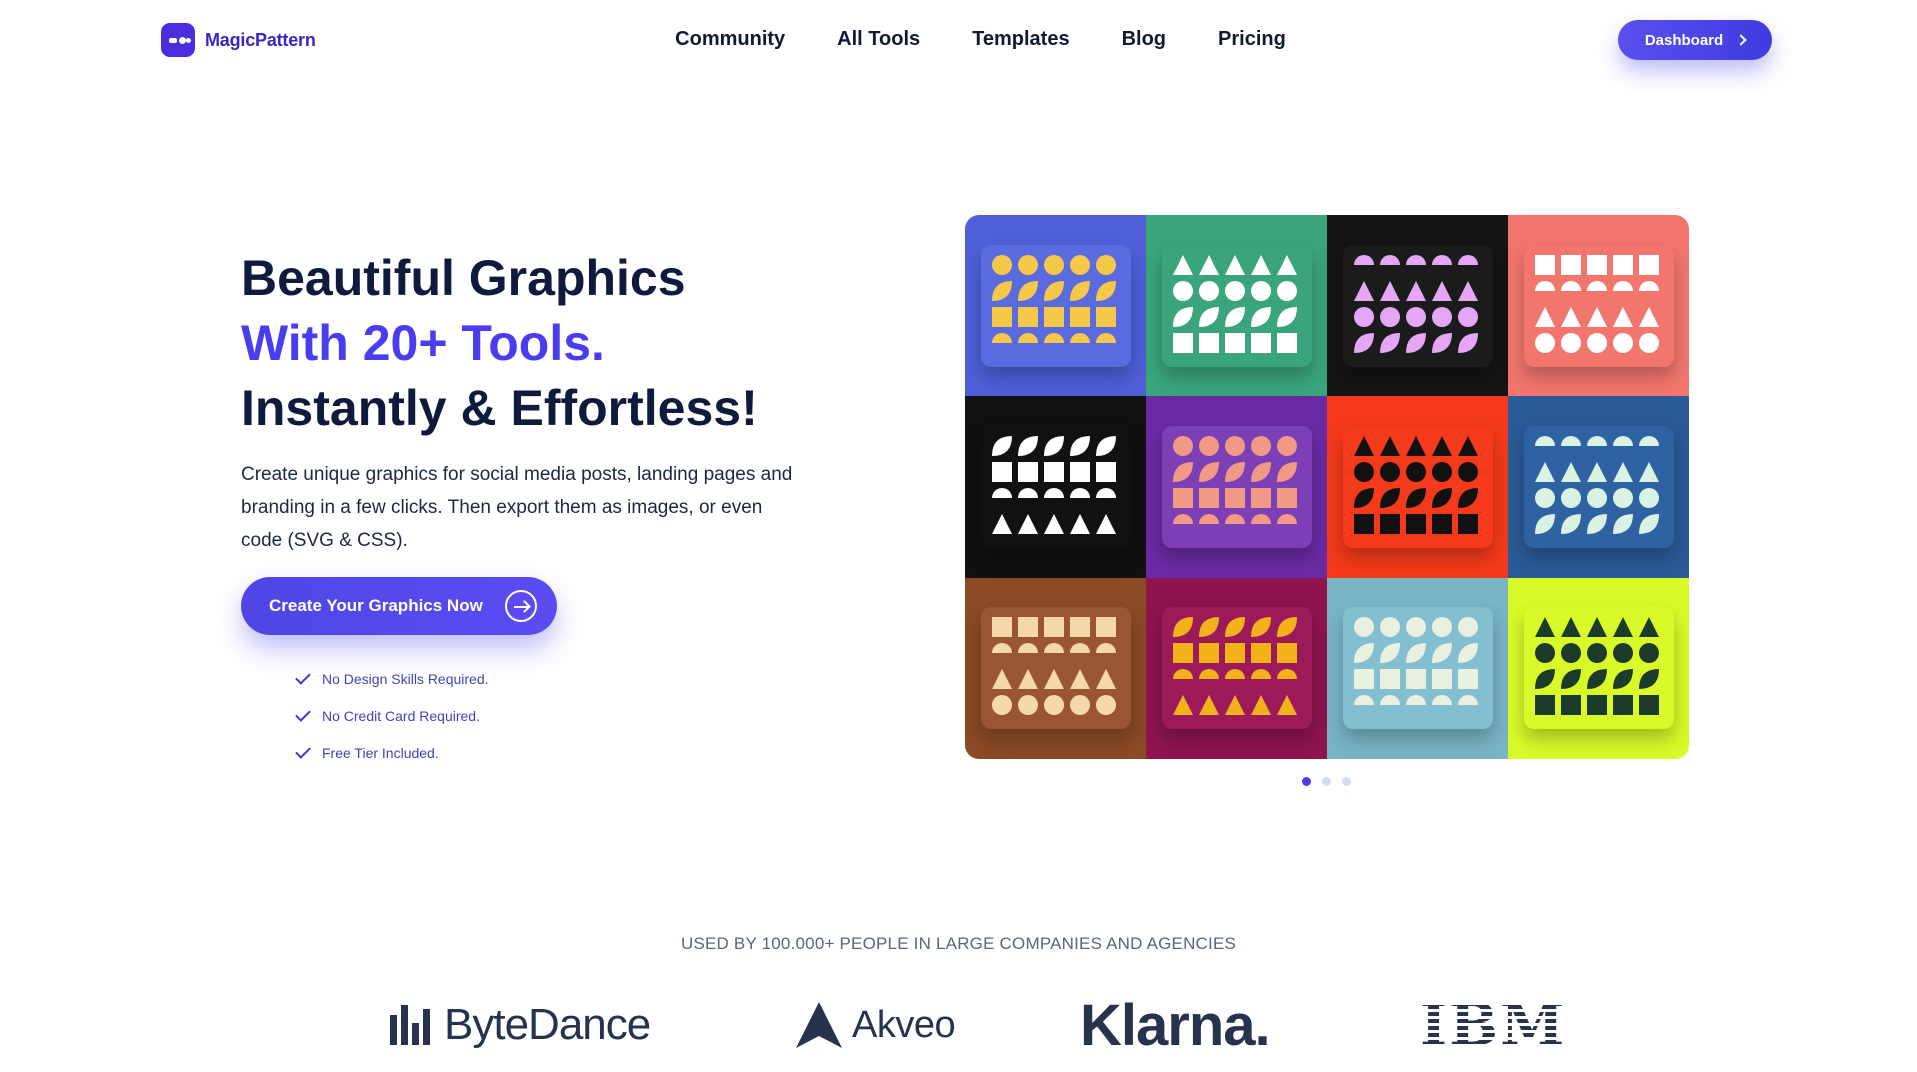 Image resolution: width=1917 pixels, height=1072 pixels. What do you see at coordinates (904, 1024) in the screenshot?
I see `akveo-logo-text: Akveo` at bounding box center [904, 1024].